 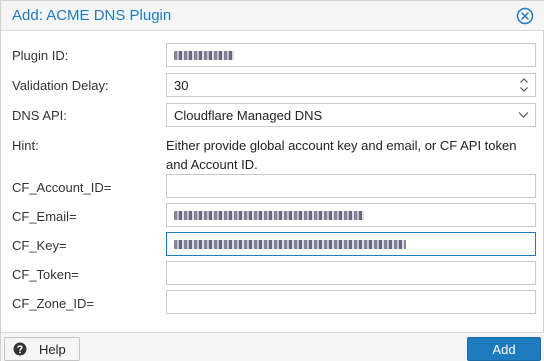 What do you see at coordinates (53, 303) in the screenshot?
I see `cf-zone-id-label: CF_Zone_ID=` at bounding box center [53, 303].